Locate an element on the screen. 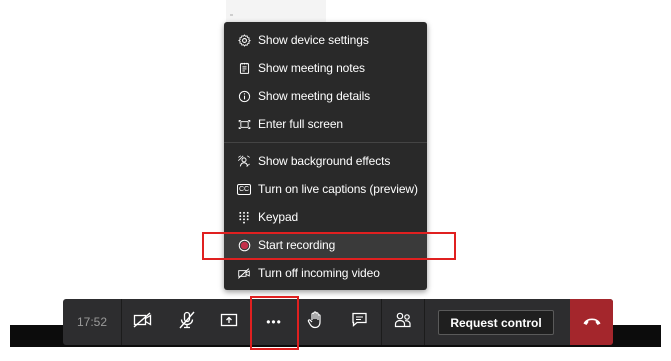 The height and width of the screenshot is (361, 671). menu-item-meeting-notes: Show meeting notes is located at coordinates (325, 68).